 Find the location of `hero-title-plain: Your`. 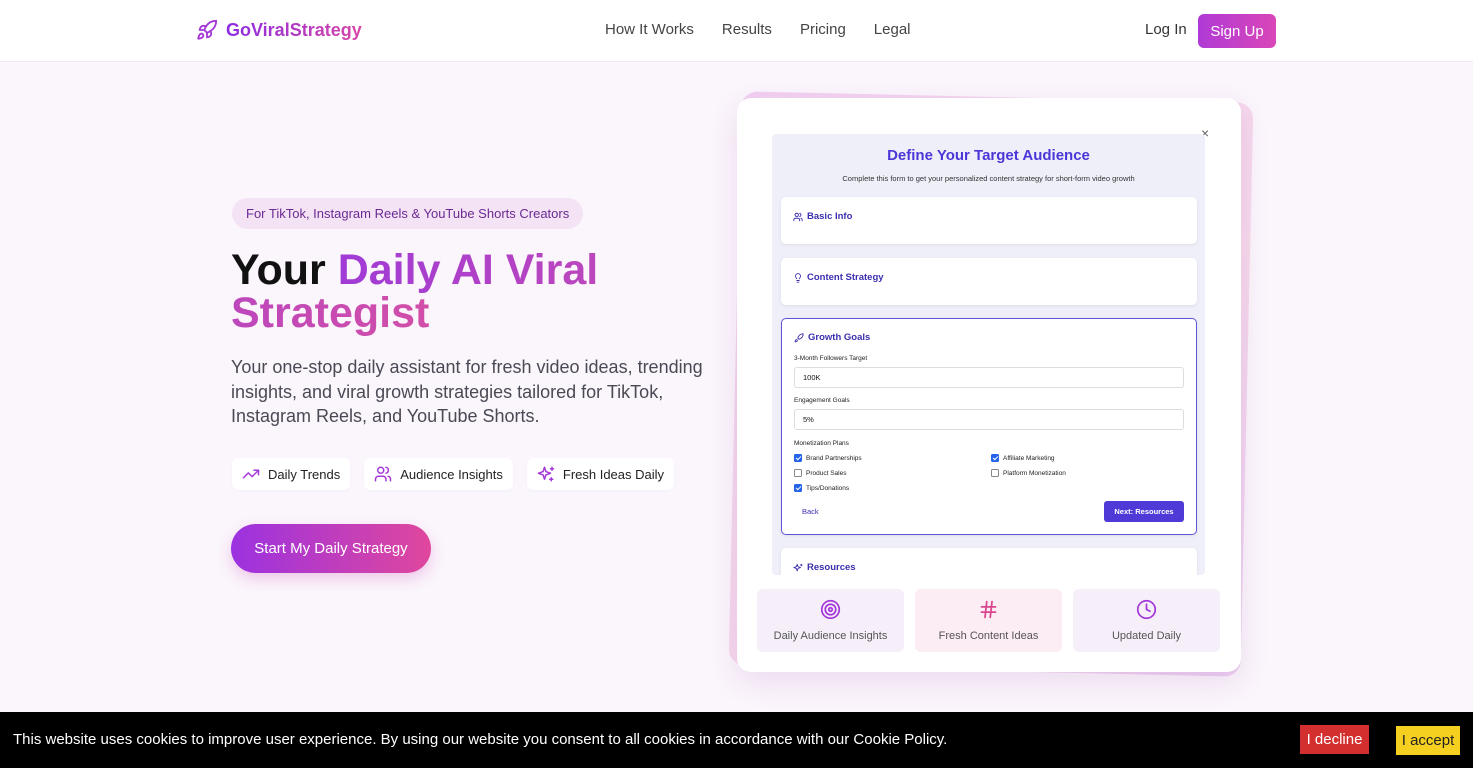

hero-title-plain: Your is located at coordinates (284, 270).